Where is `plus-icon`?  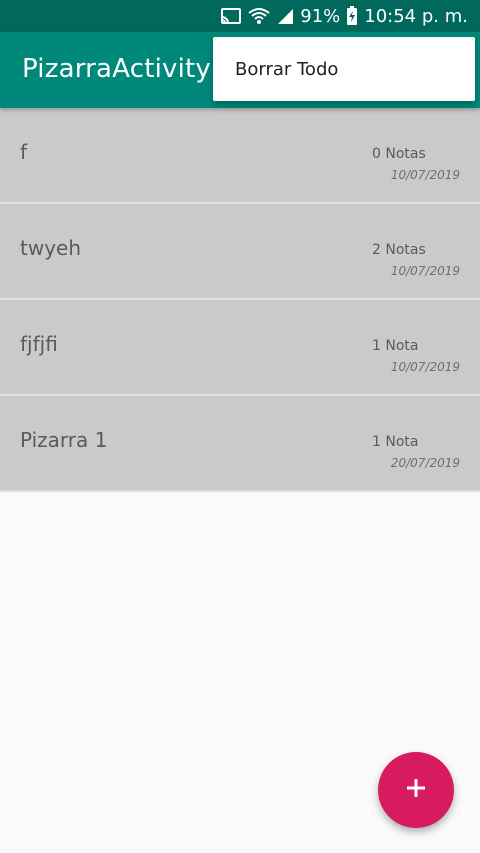 plus-icon is located at coordinates (416, 790).